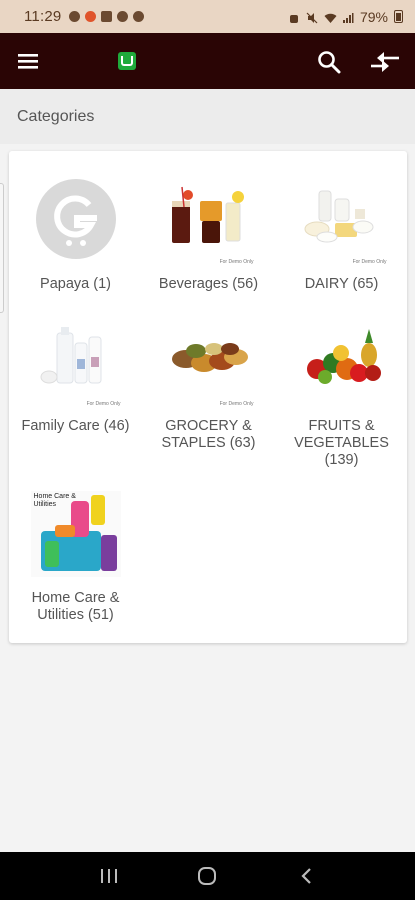  Describe the element at coordinates (75, 284) in the screenshot. I see `category-label: Papaya (1)` at that location.